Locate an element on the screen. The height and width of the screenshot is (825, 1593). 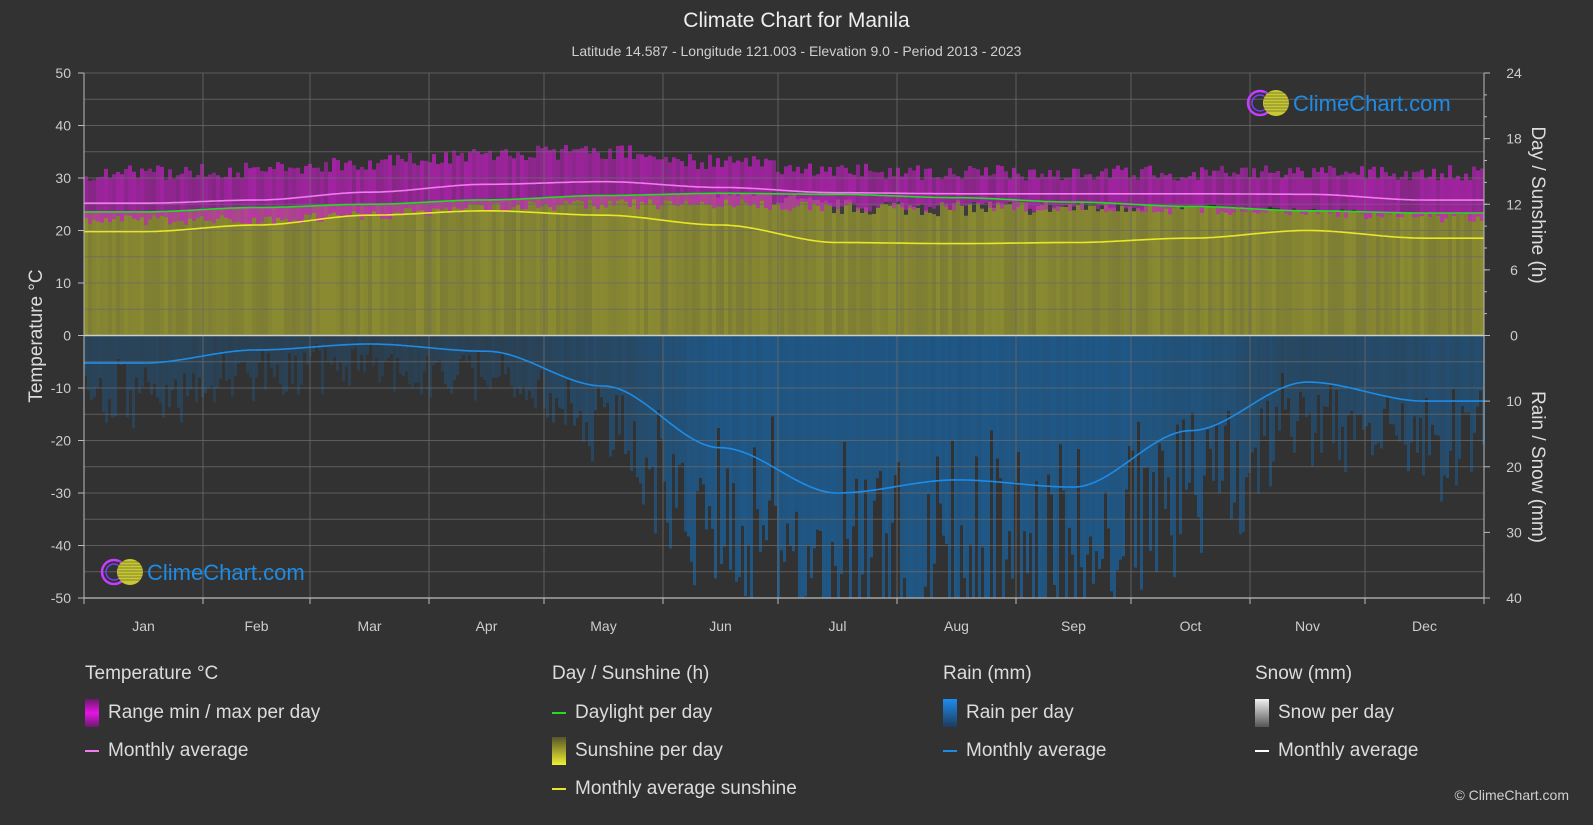
right-tick-label-hours: 12 is located at coordinates (1514, 204).